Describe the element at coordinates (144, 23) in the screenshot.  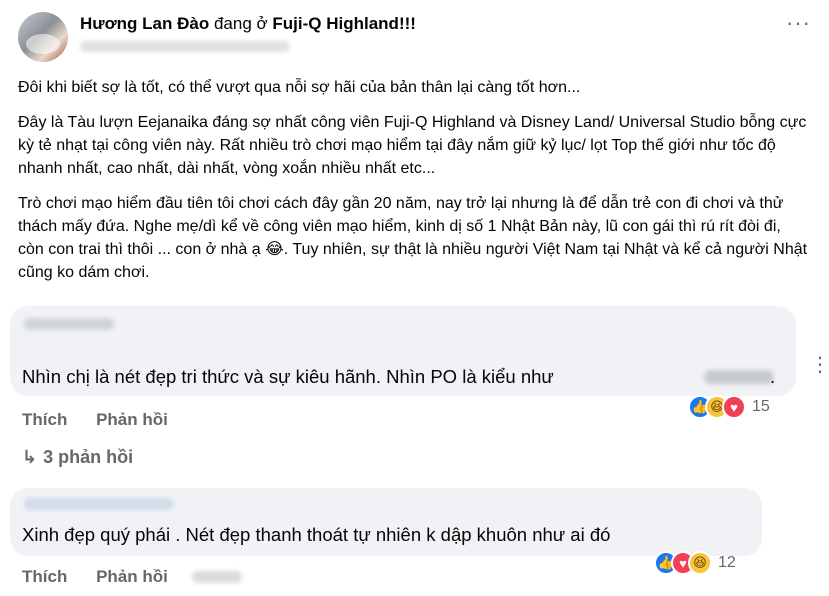
I see `author-name: Hương Lan Đào` at that location.